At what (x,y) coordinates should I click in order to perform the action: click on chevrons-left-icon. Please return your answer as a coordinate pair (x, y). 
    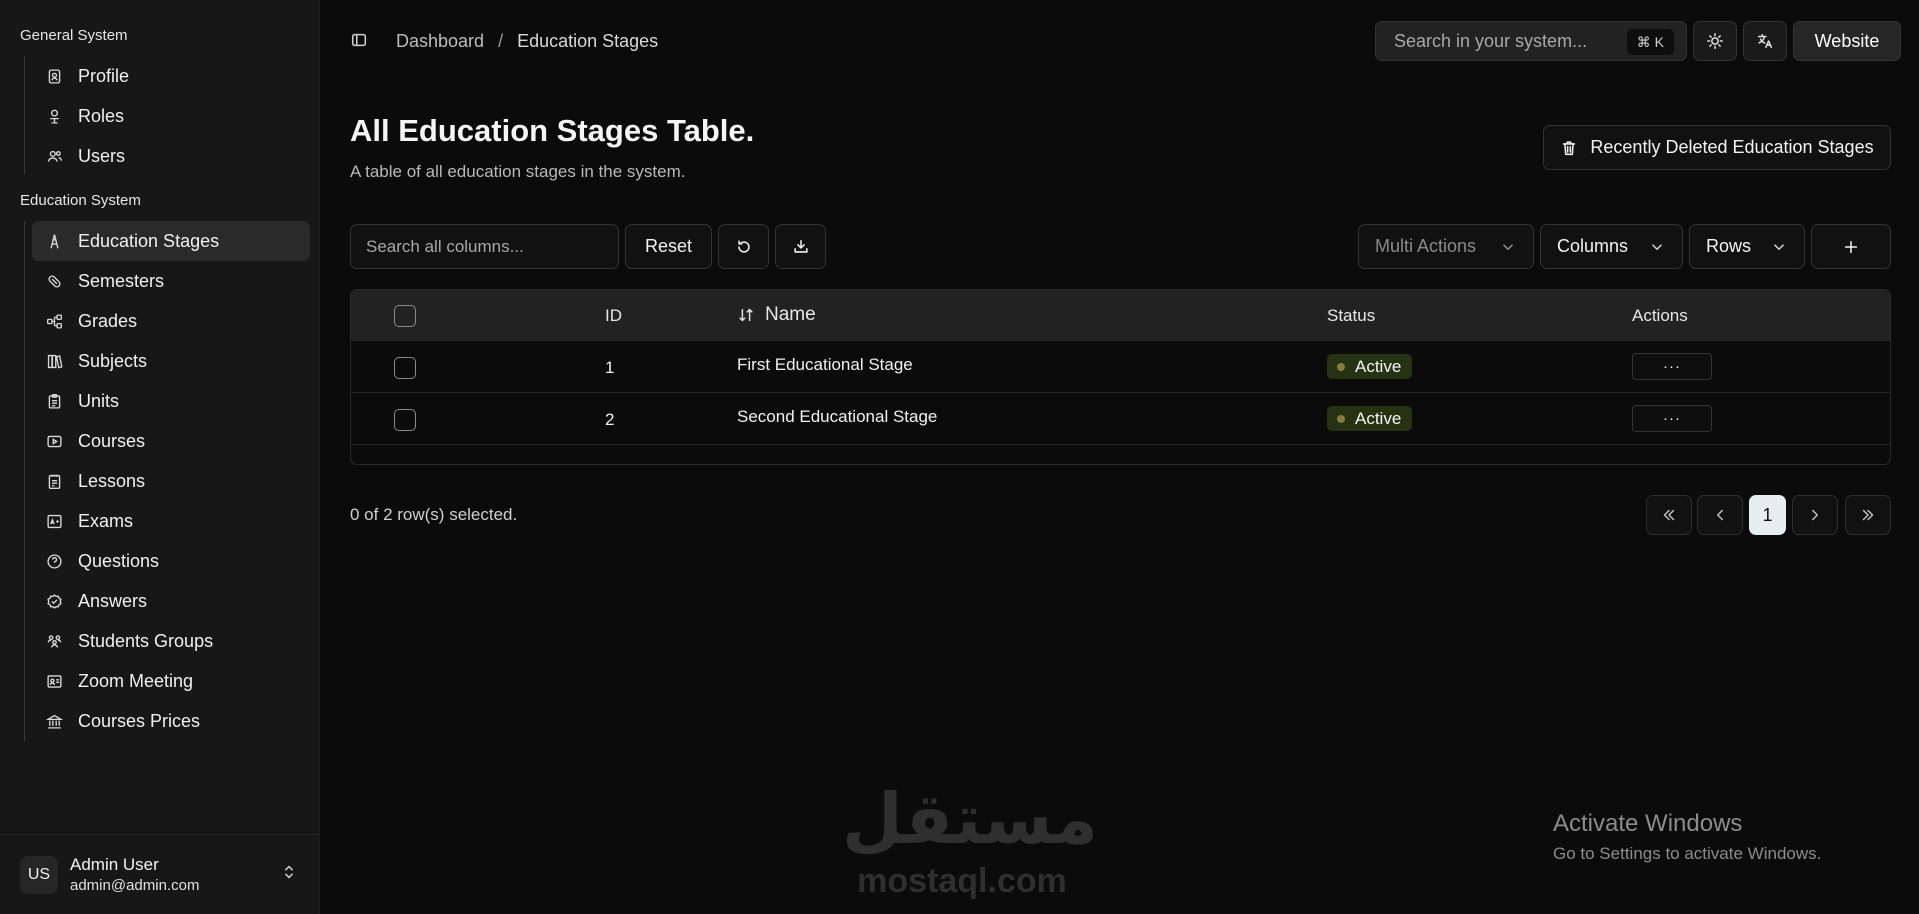
    Looking at the image, I should click on (1669, 515).